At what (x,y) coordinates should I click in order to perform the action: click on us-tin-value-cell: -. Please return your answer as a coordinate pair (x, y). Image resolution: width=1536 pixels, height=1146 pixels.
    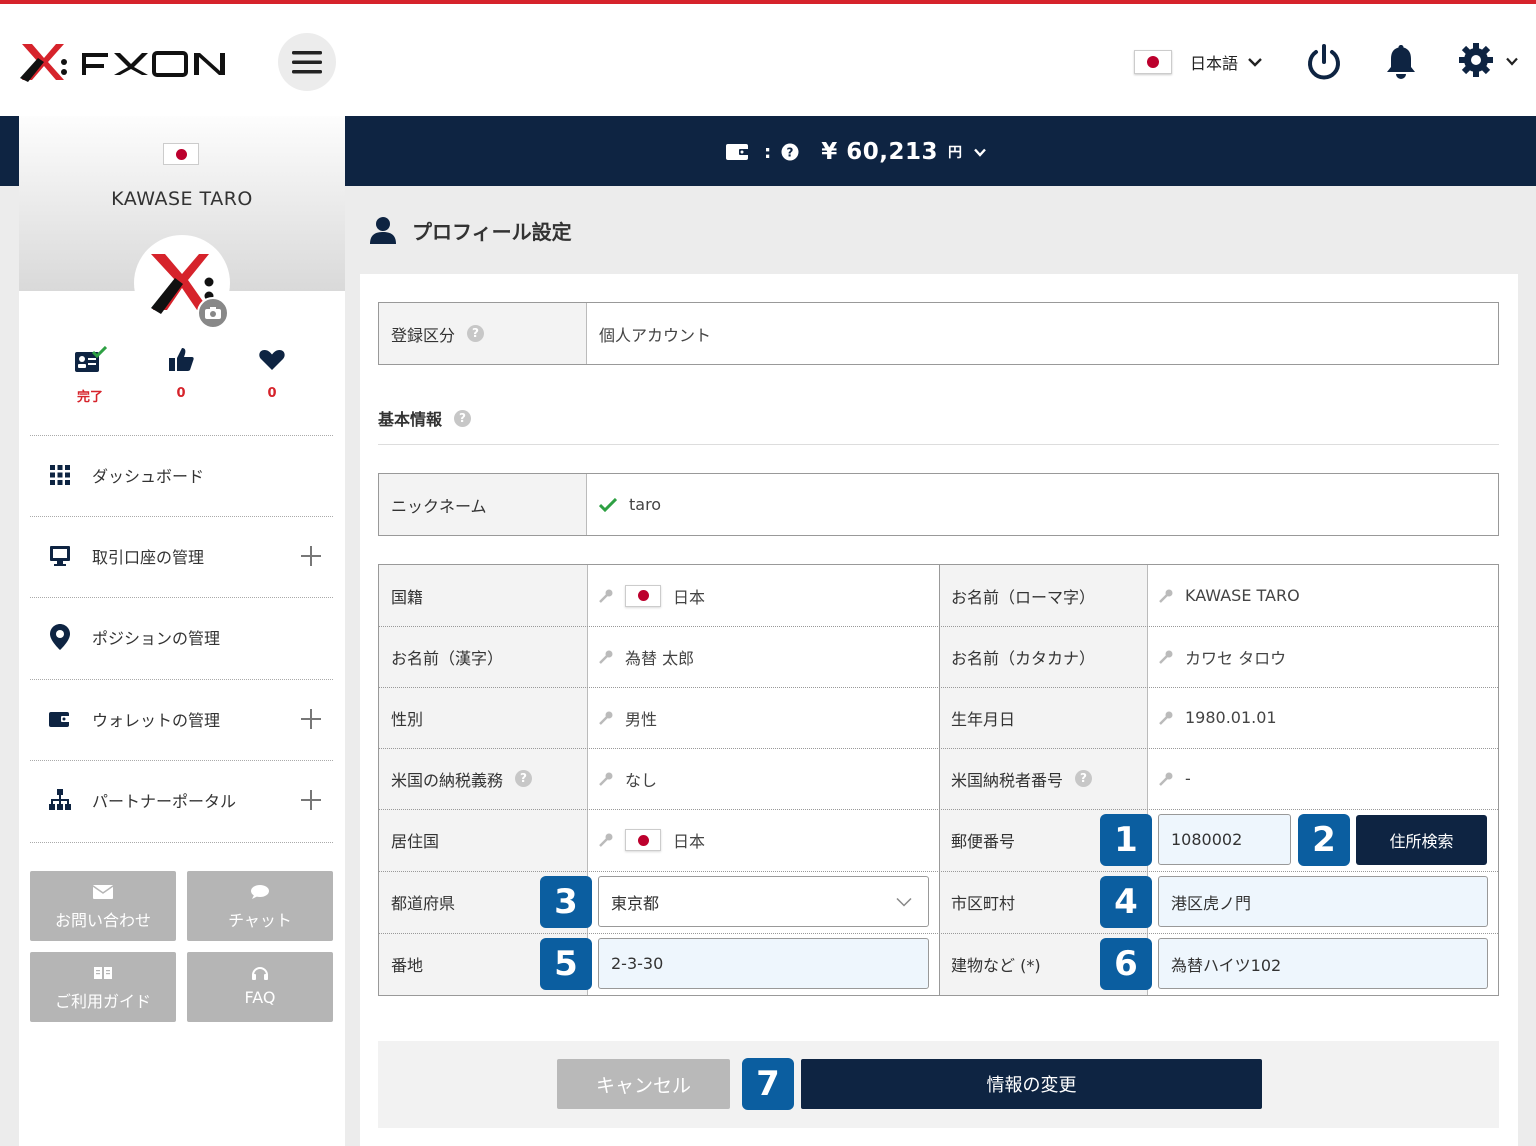
    Looking at the image, I should click on (1169, 778).